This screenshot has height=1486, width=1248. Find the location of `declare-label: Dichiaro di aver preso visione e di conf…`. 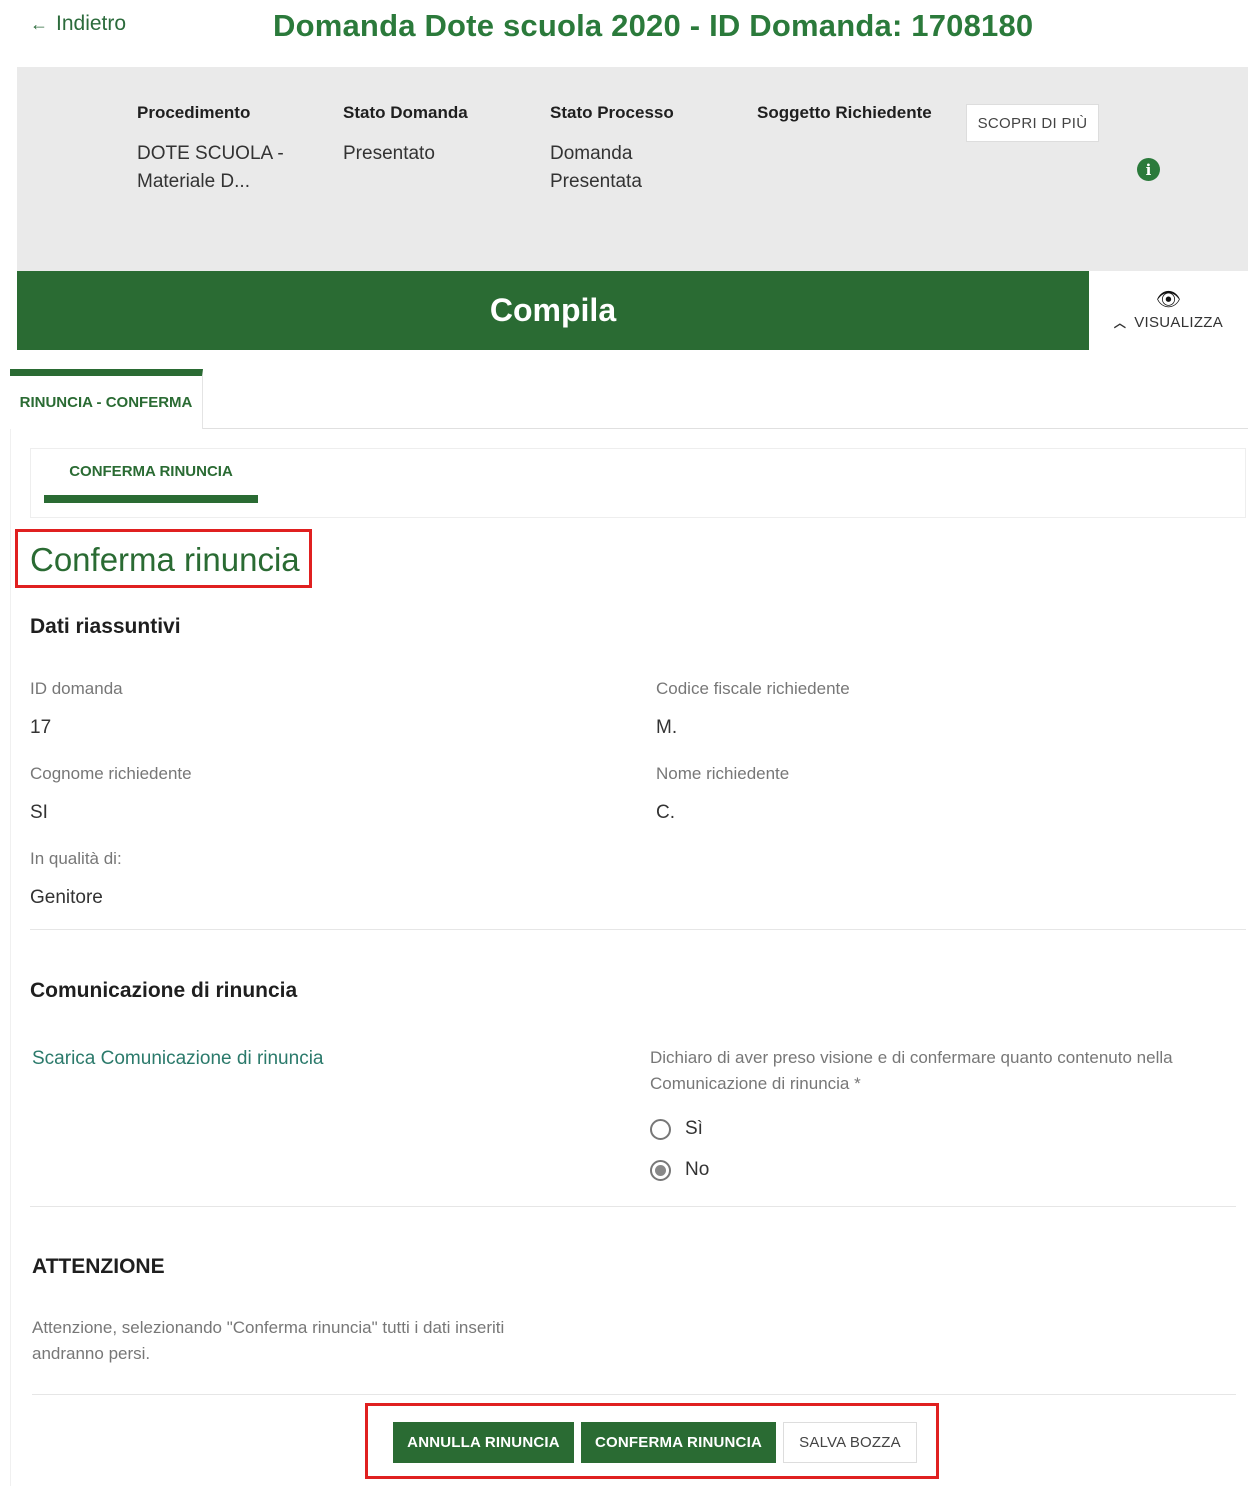

declare-label: Dichiaro di aver preso visione e di conf… is located at coordinates (911, 1070).